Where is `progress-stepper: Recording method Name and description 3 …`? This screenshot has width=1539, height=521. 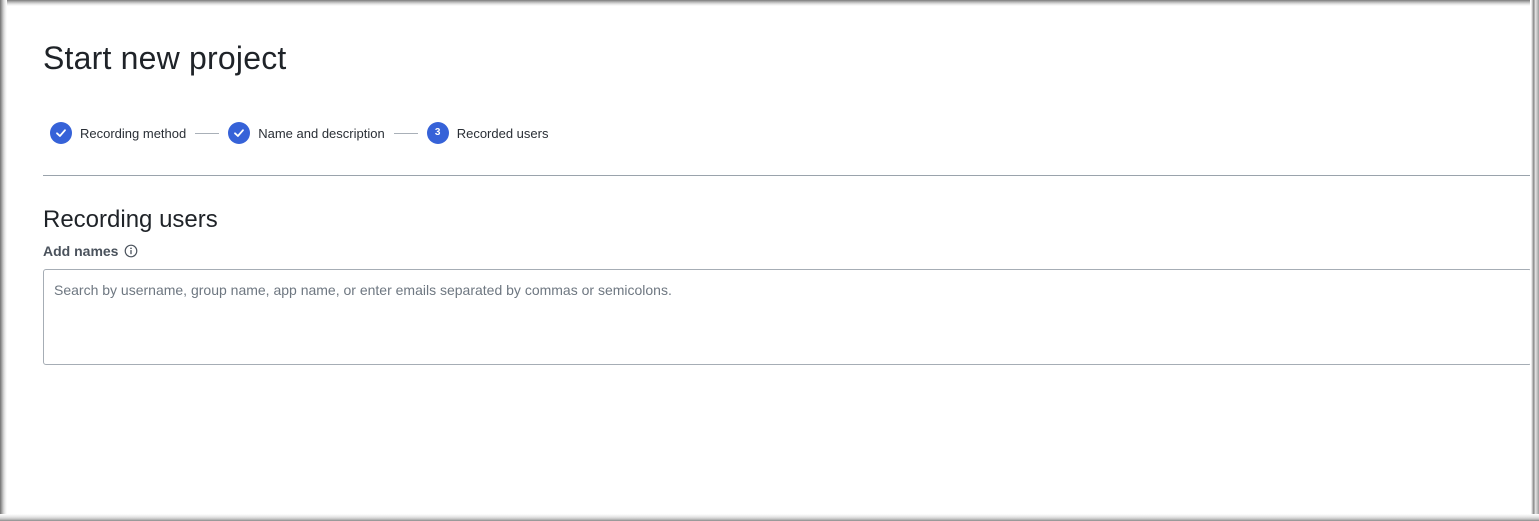 progress-stepper: Recording method Name and description 3 … is located at coordinates (299, 133).